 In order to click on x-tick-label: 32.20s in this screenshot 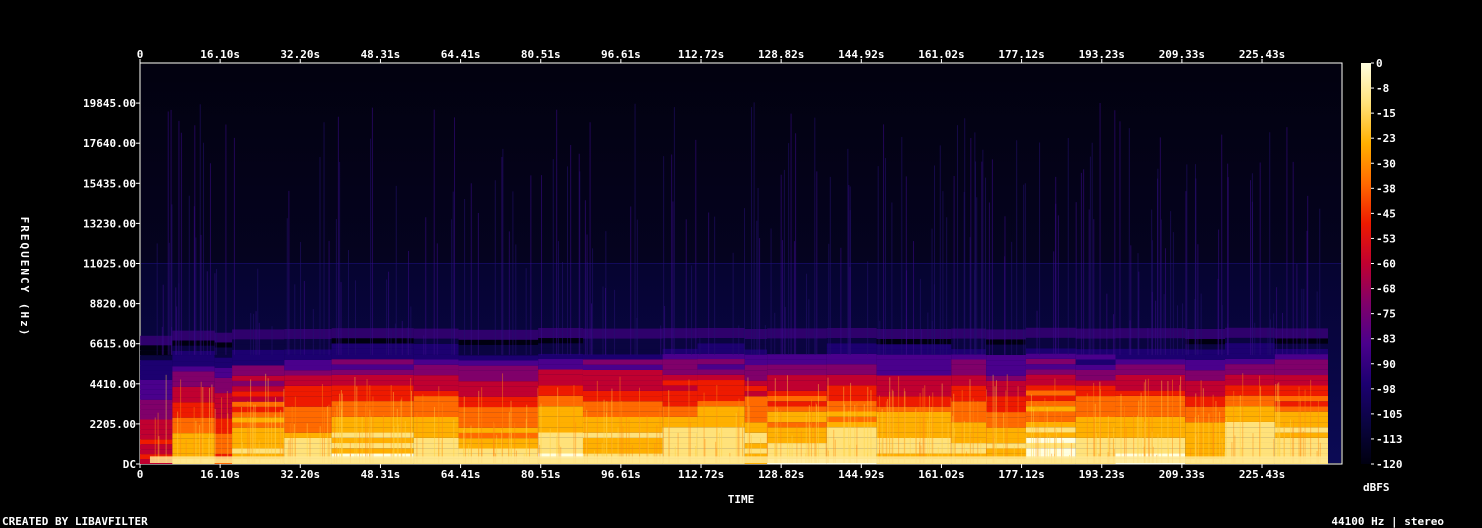, I will do `click(300, 54)`.